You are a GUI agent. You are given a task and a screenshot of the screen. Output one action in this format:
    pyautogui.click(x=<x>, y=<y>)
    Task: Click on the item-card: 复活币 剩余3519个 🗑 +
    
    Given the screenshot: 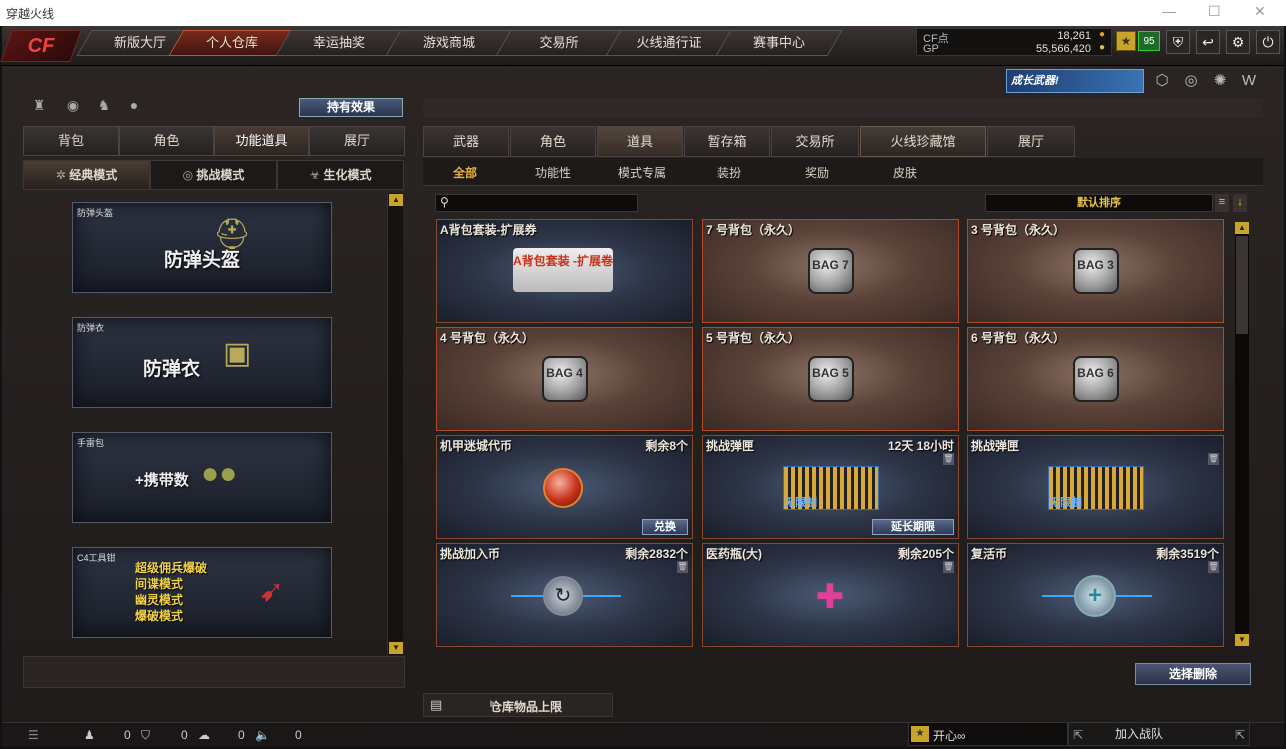 What is the action you would take?
    pyautogui.click(x=1095, y=595)
    